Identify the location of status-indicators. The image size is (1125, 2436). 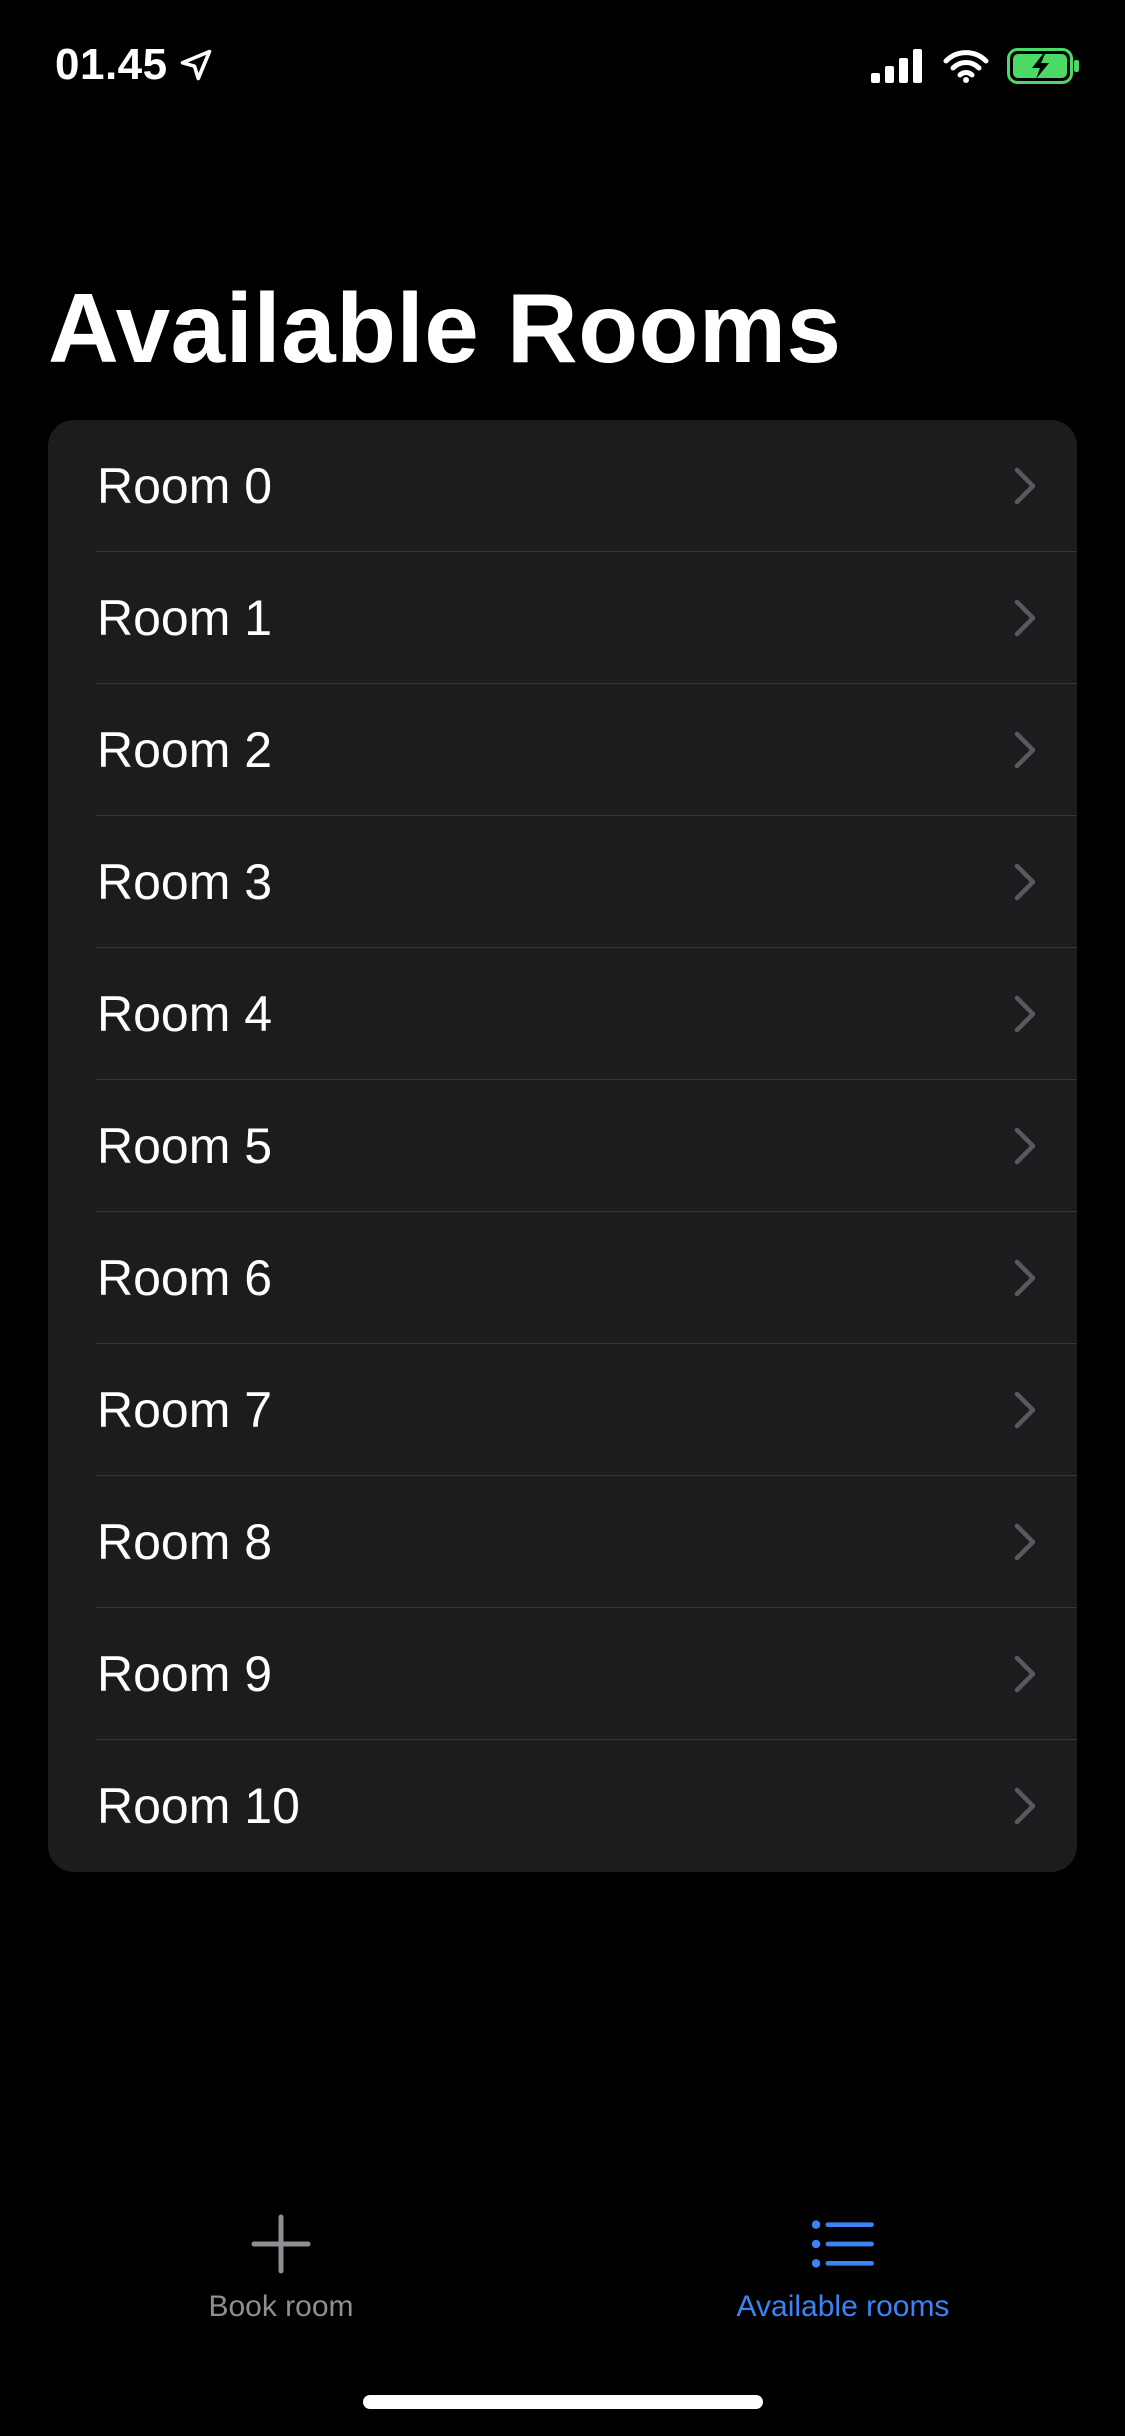
(976, 66).